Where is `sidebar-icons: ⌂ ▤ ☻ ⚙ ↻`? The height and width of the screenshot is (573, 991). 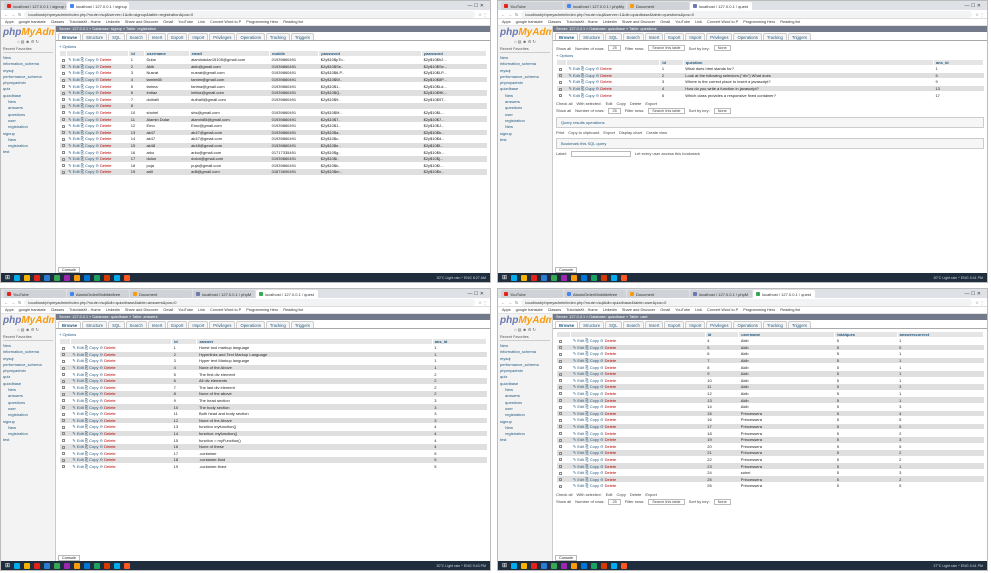 sidebar-icons: ⌂ ▤ ☻ ⚙ ↻ is located at coordinates (525, 41).